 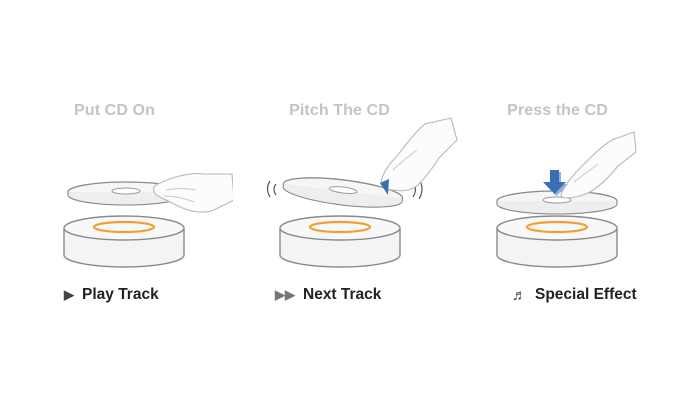 I want to click on step-caption: ▶ Play Track, so click(x=111, y=295).